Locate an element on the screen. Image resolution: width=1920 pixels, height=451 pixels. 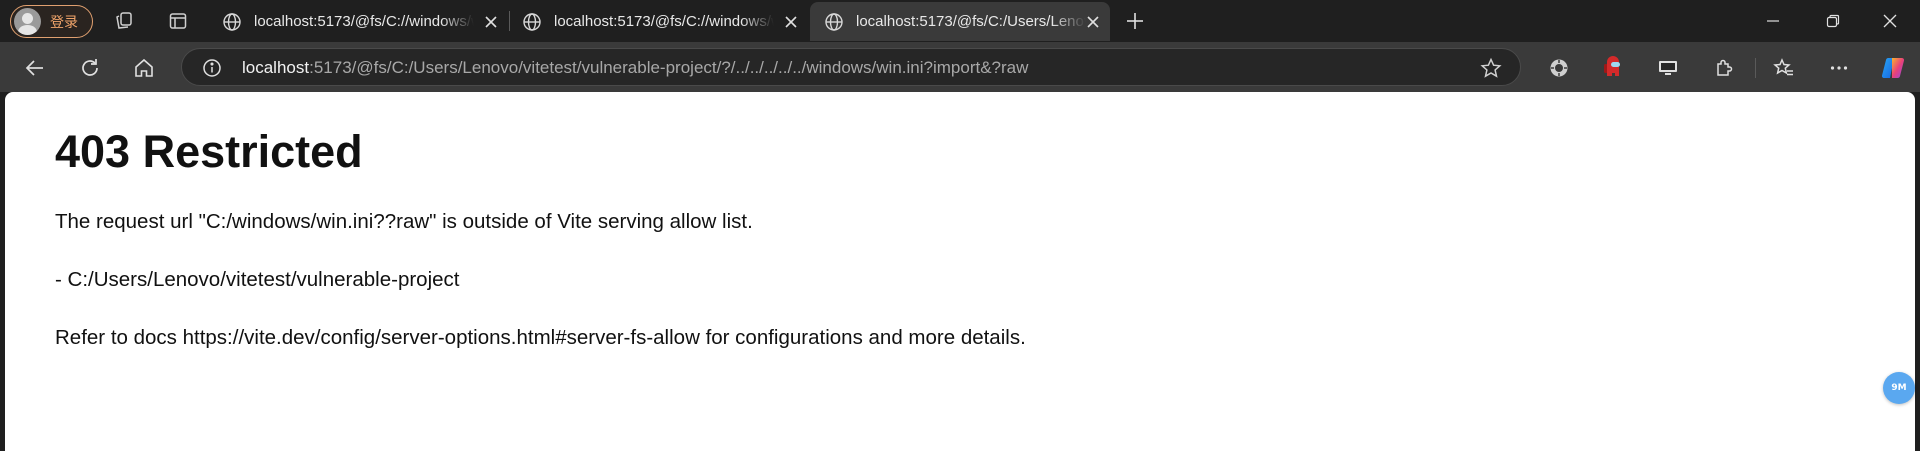
copilot-icon is located at coordinates (1893, 68).